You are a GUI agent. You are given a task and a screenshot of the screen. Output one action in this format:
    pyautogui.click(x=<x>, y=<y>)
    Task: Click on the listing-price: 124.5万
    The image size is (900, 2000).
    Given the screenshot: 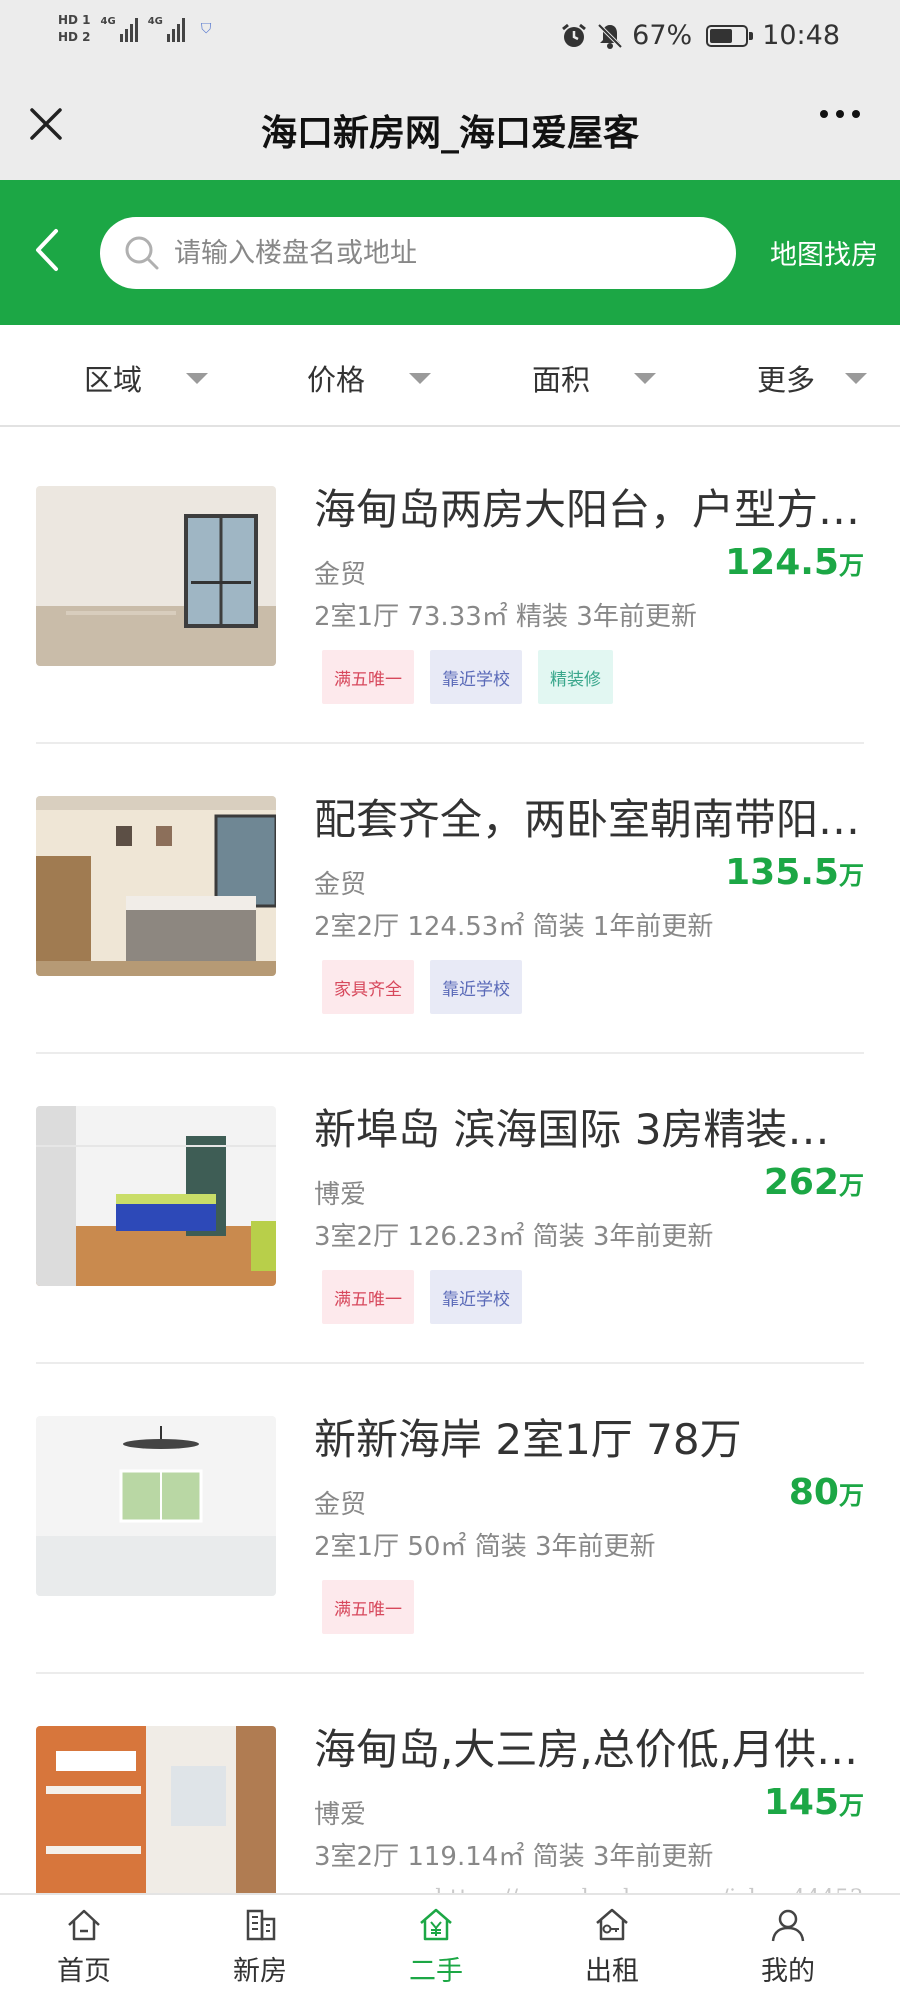 What is the action you would take?
    pyautogui.click(x=794, y=562)
    